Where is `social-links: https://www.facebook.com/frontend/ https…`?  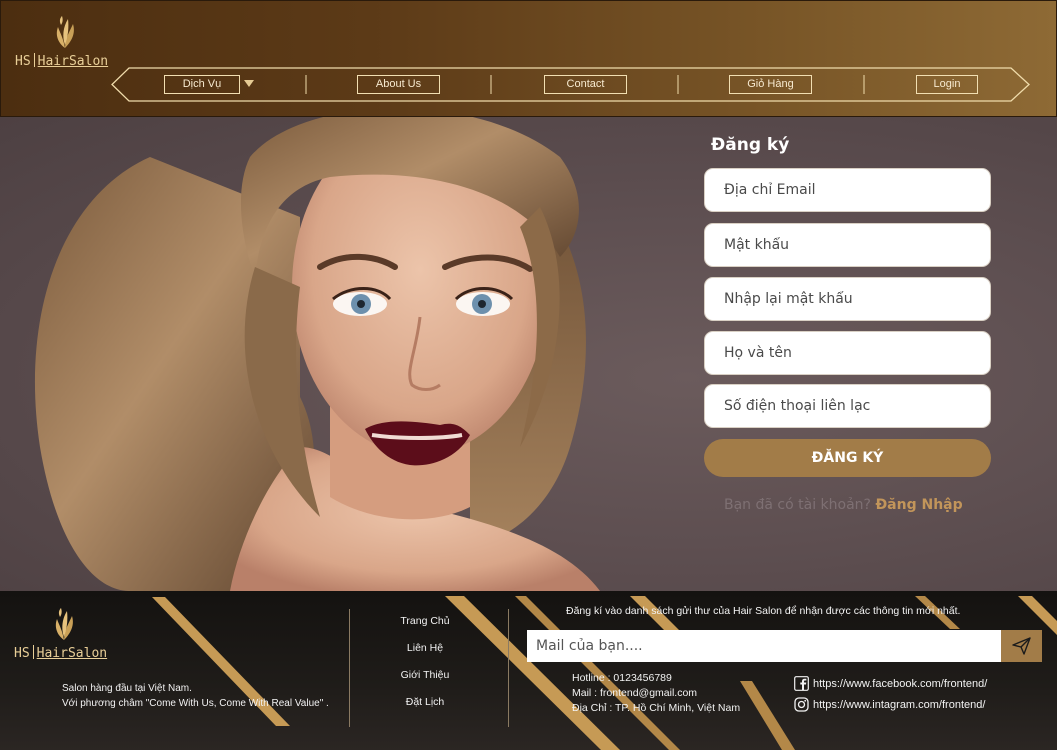
social-links: https://www.facebook.com/frontend/ https… is located at coordinates (890, 694).